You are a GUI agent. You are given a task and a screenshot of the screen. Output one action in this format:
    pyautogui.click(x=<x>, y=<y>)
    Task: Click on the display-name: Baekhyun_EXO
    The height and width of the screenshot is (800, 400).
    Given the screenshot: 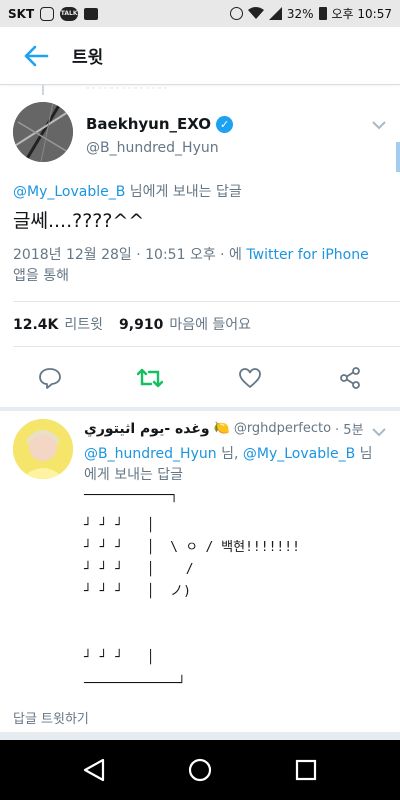 What is the action you would take?
    pyautogui.click(x=148, y=124)
    